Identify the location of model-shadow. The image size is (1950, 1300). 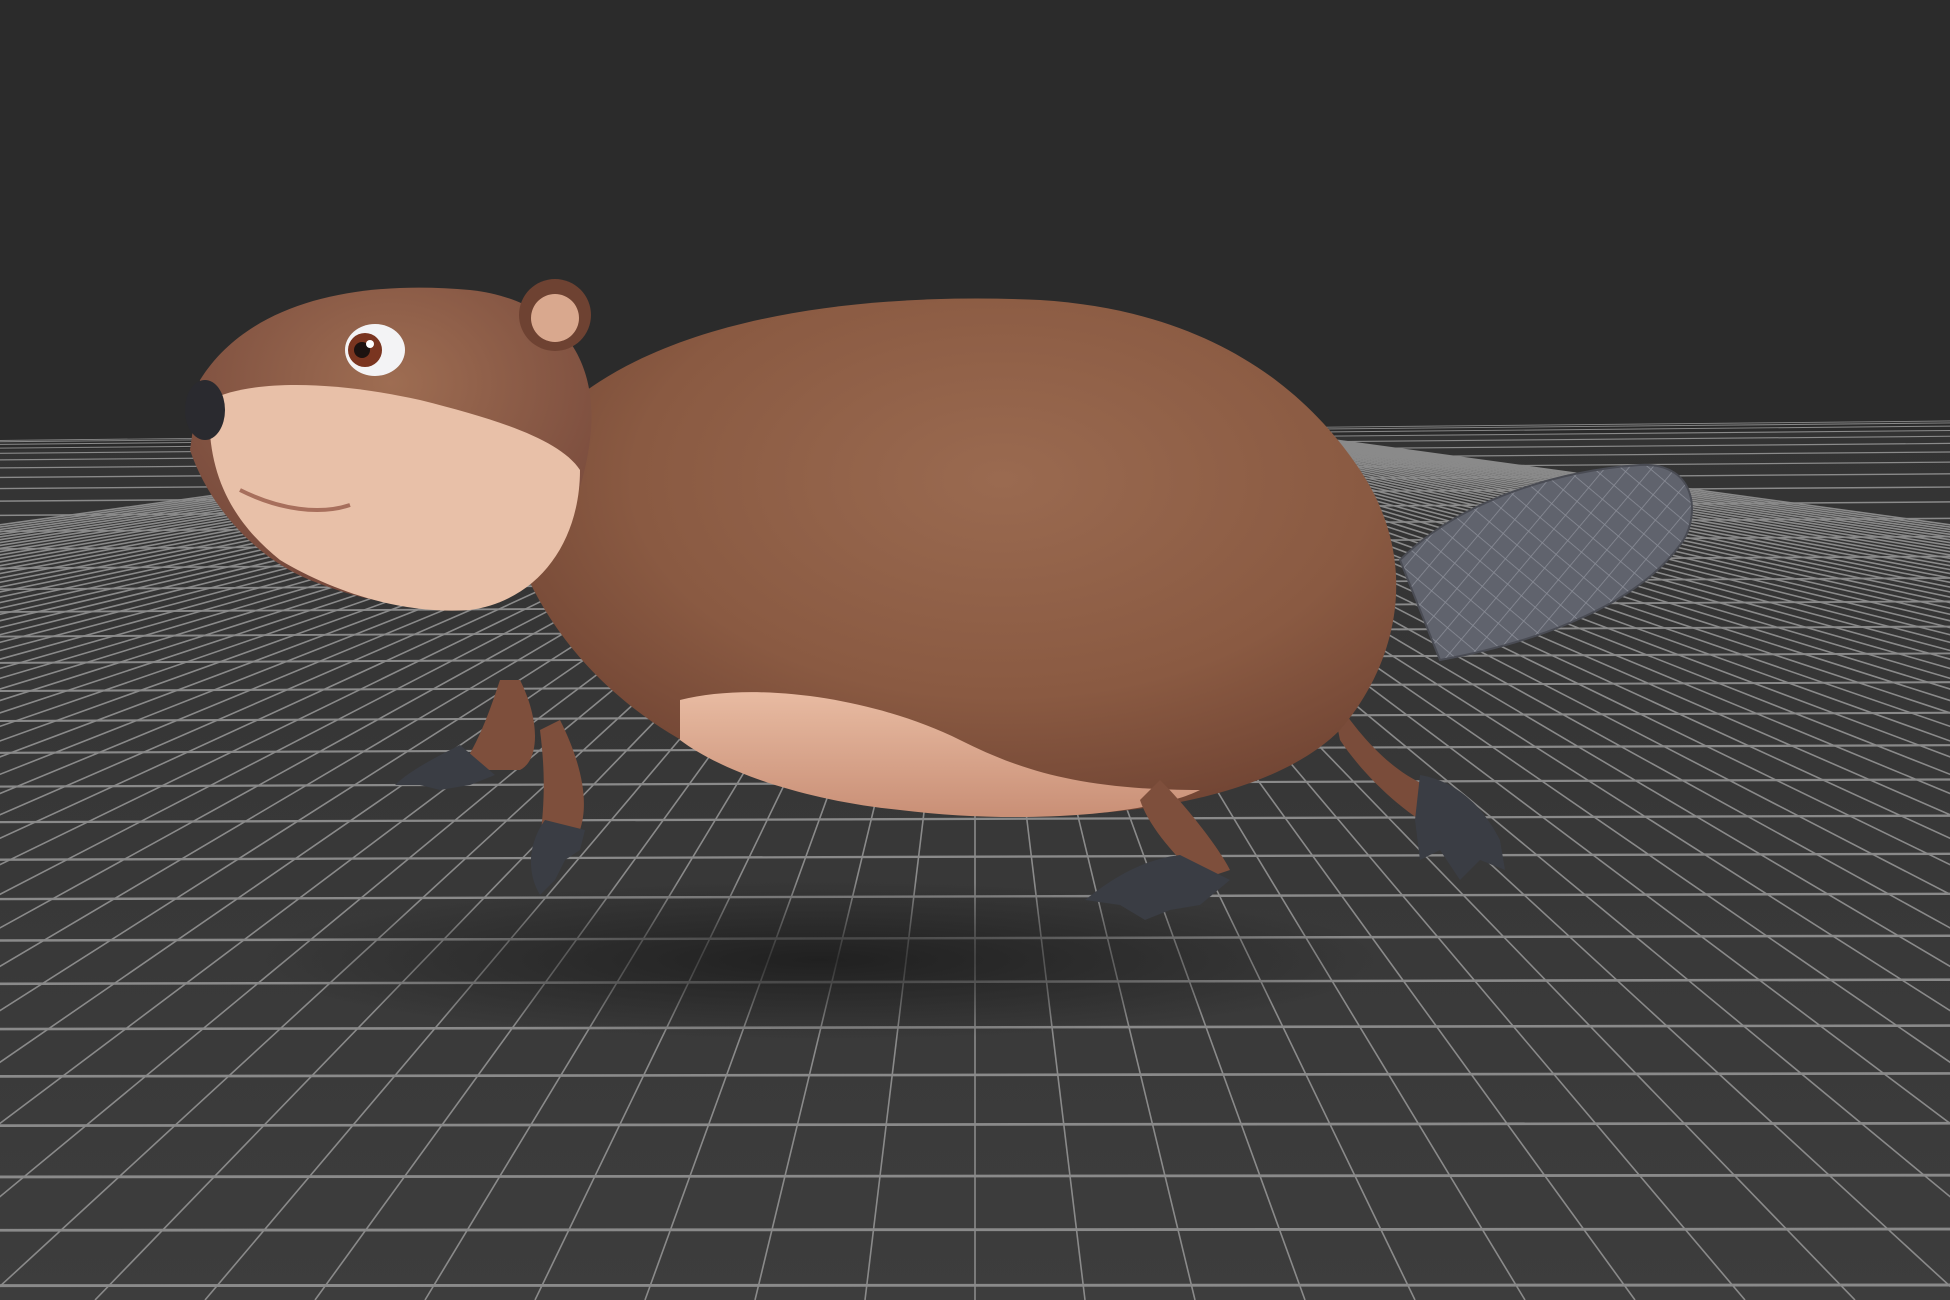
(820, 960).